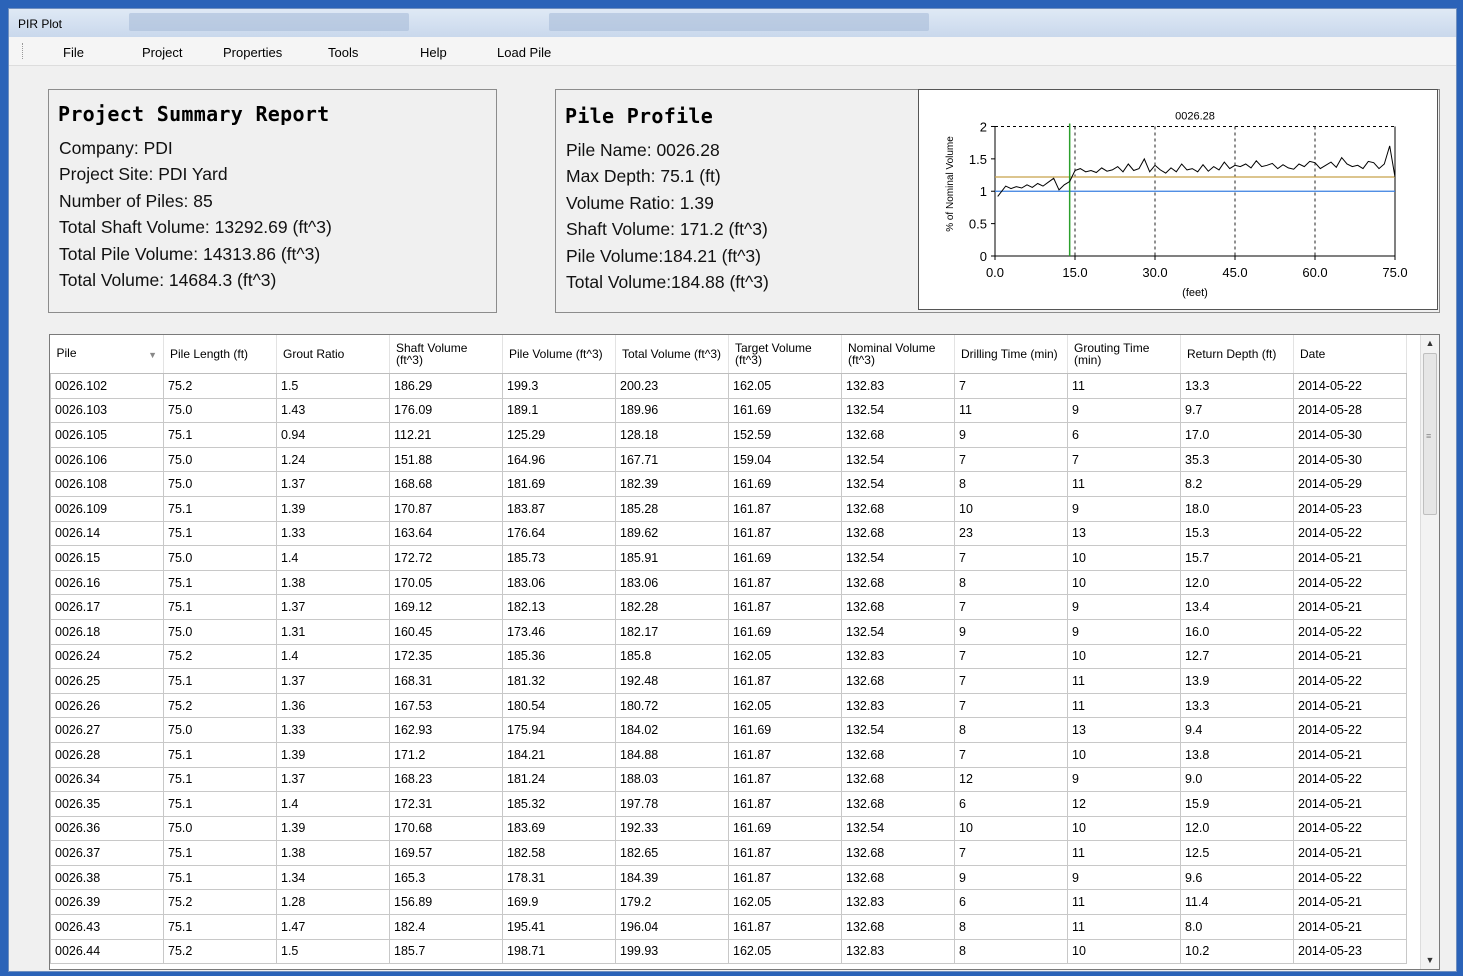 Image resolution: width=1463 pixels, height=976 pixels. Describe the element at coordinates (559, 459) in the screenshot. I see `table-cell: 164.96` at that location.